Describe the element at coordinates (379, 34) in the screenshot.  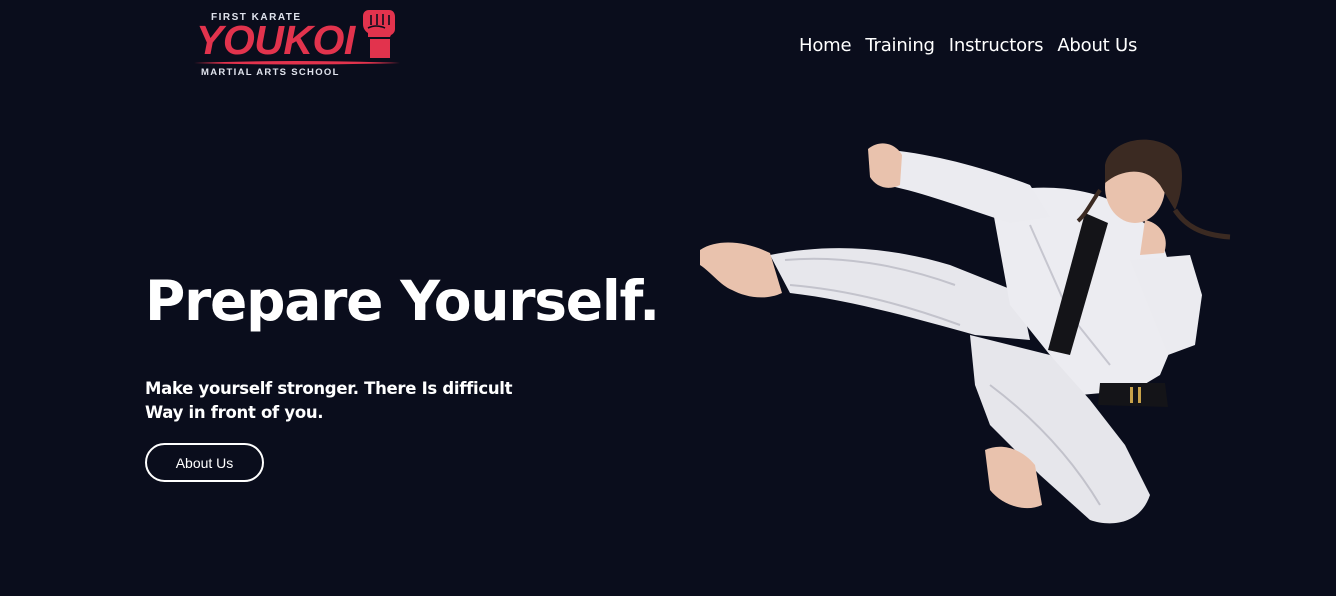
I see `raised-fist-icon` at that location.